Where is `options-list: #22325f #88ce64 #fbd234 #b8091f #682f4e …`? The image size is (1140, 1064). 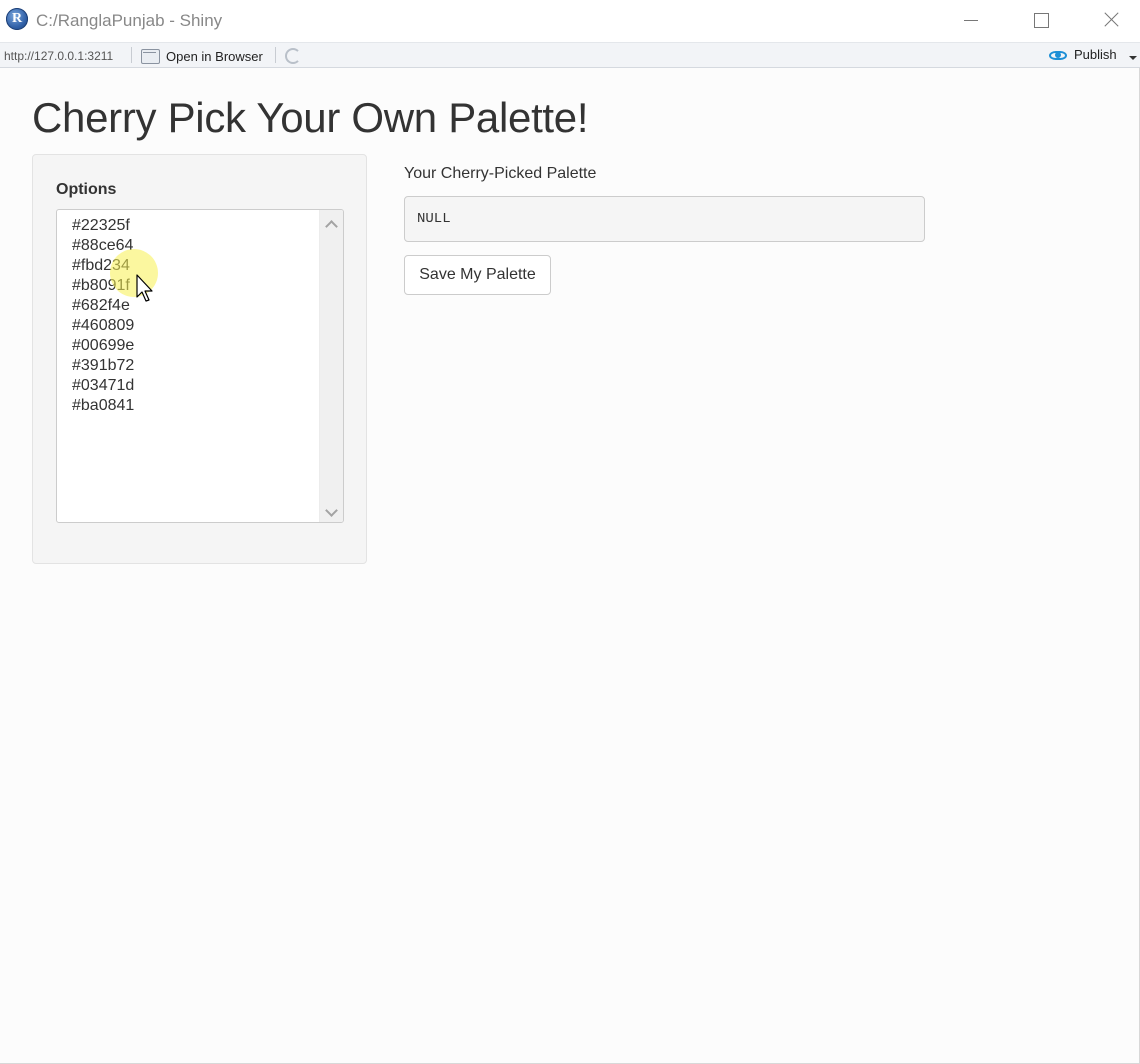
options-list: #22325f #88ce64 #fbd234 #b8091f #682f4e … is located at coordinates (188, 316).